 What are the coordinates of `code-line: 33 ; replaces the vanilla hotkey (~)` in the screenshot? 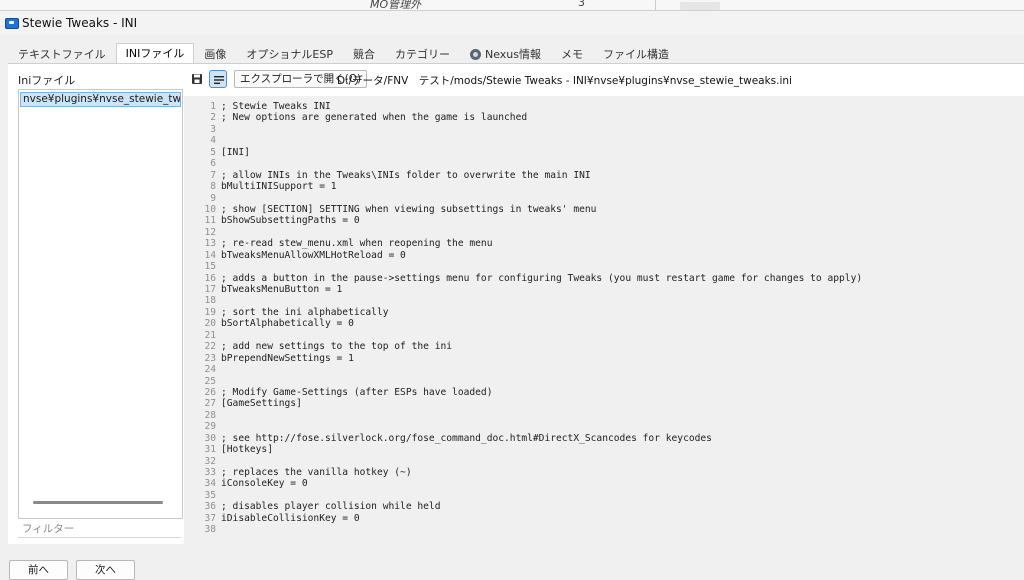 It's located at (523, 472).